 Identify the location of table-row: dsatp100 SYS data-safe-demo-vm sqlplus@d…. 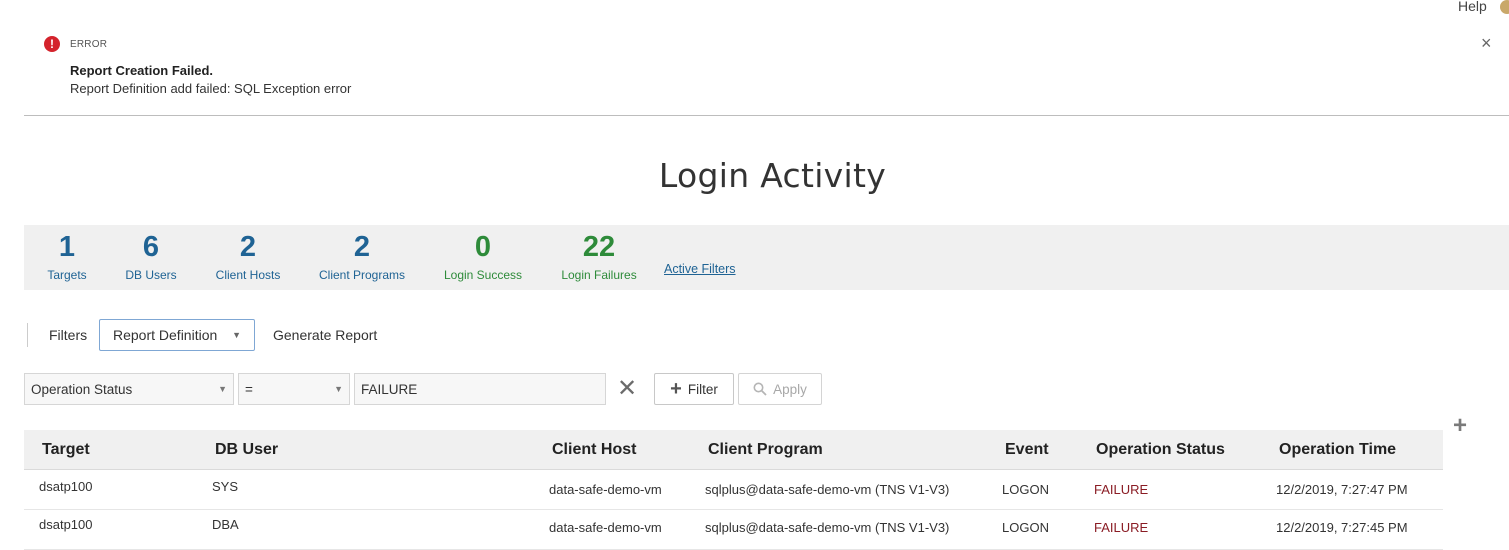
(733, 490).